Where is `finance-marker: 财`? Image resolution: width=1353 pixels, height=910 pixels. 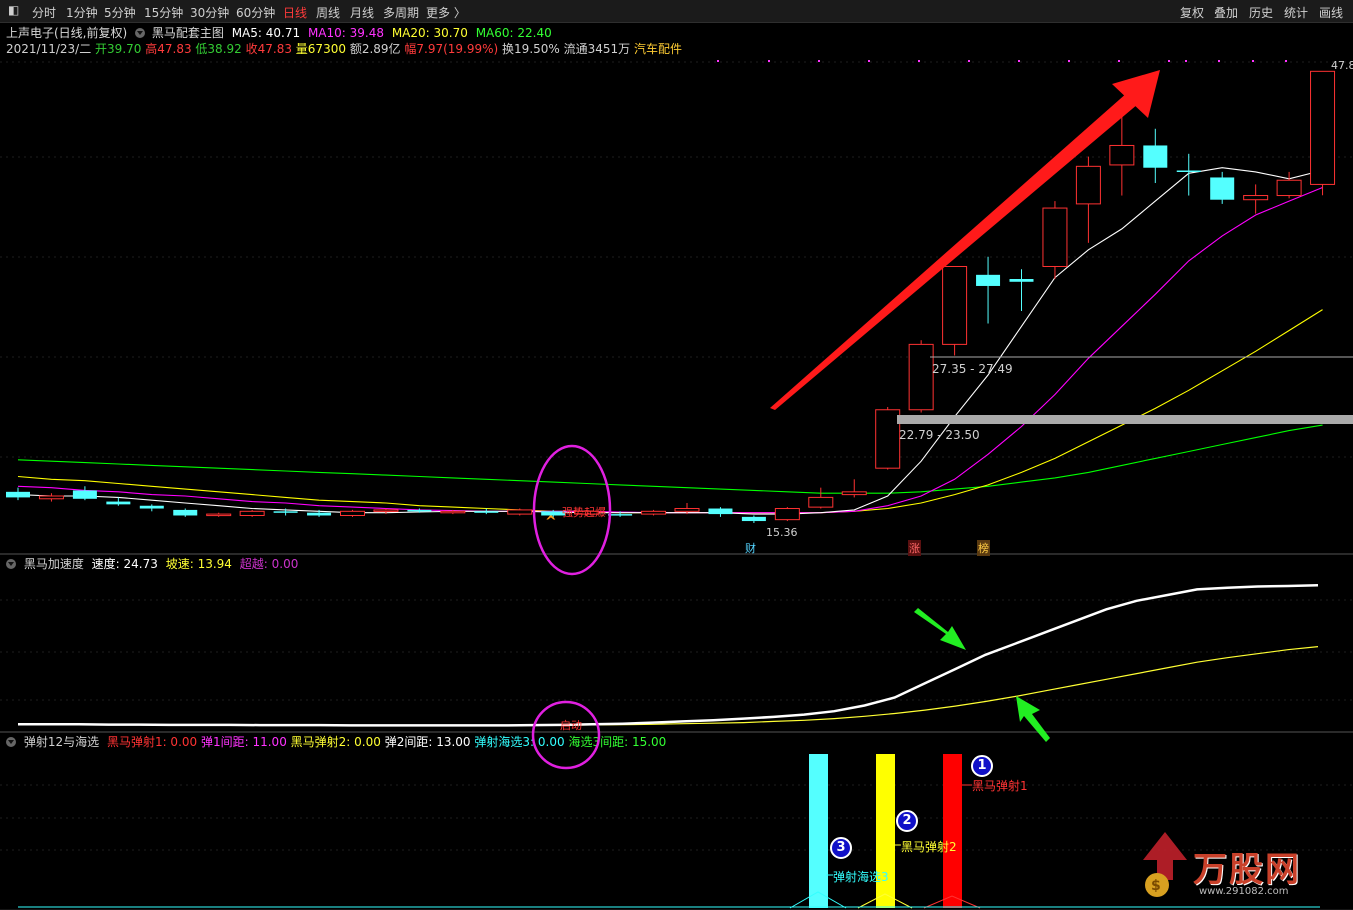
finance-marker: 财 is located at coordinates (750, 548).